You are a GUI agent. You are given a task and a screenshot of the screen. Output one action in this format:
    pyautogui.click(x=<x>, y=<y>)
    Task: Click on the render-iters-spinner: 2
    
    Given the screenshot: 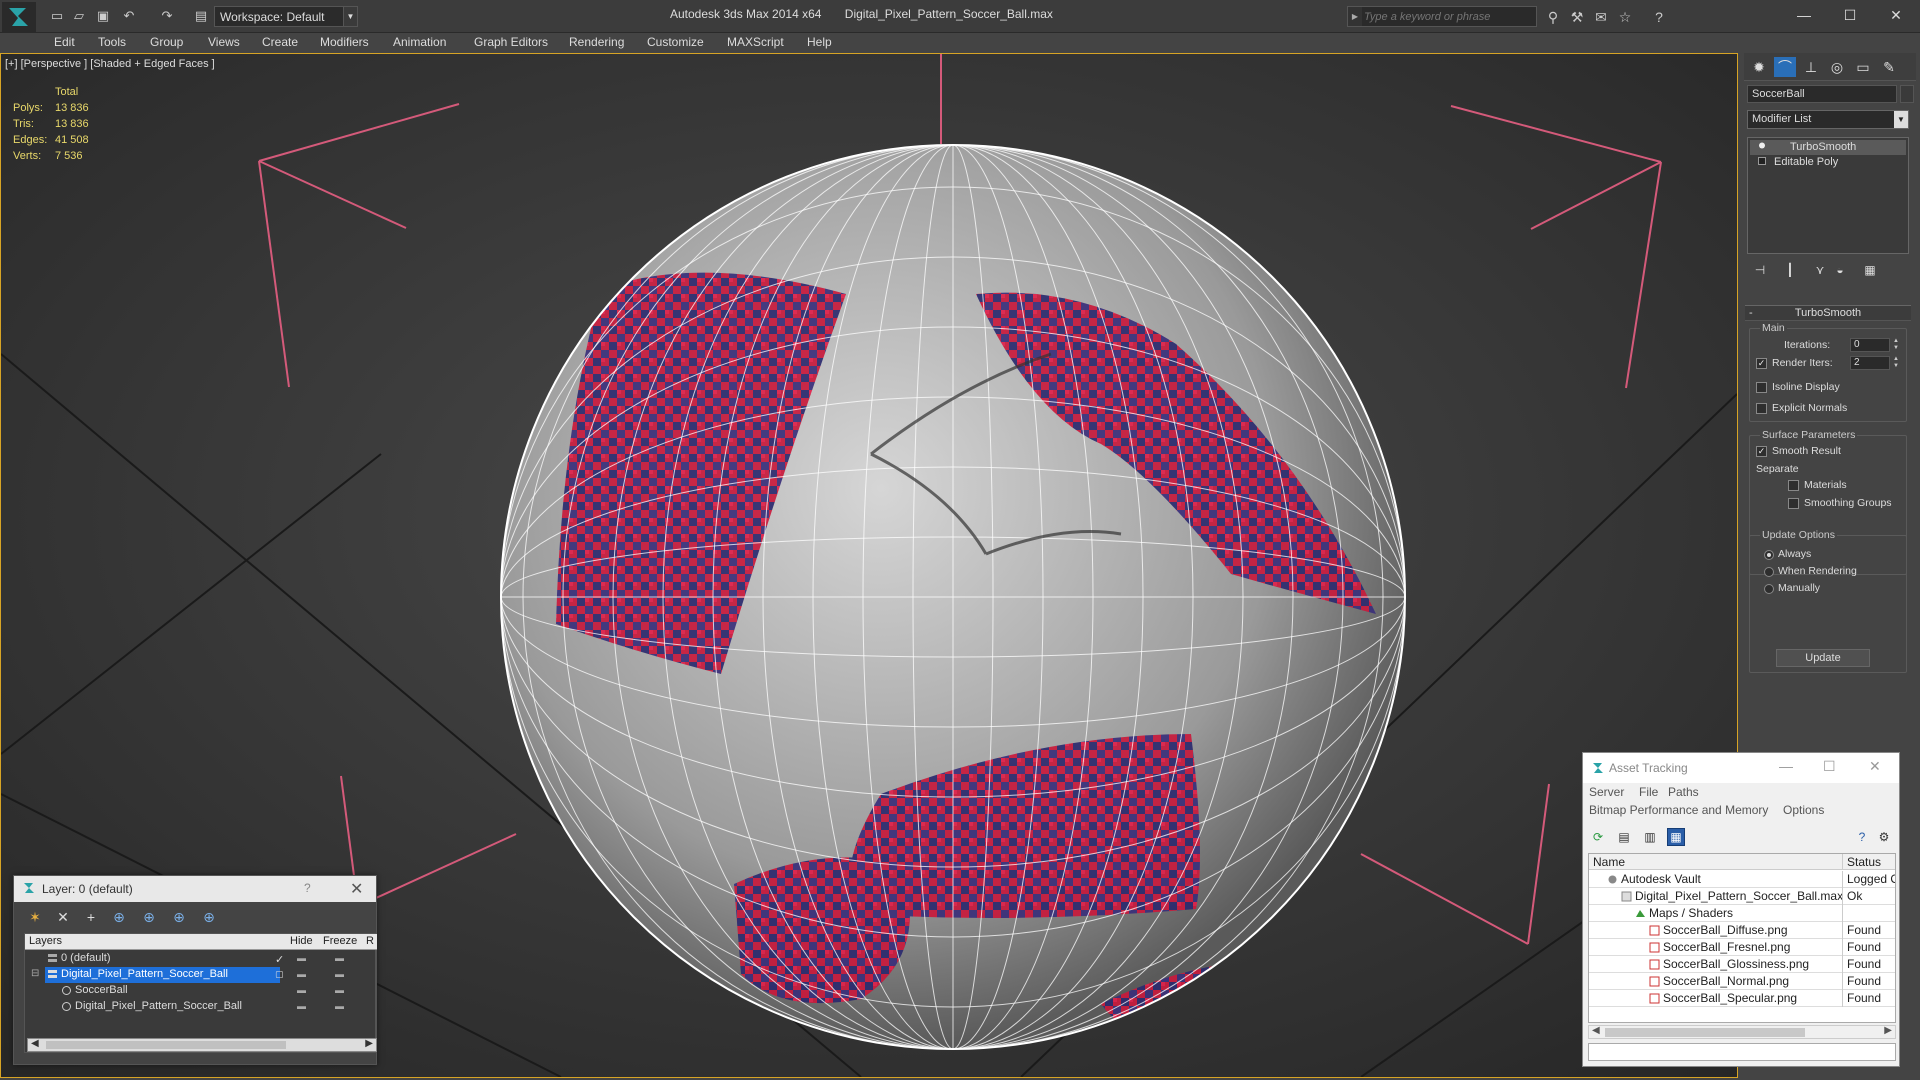 What is the action you would take?
    pyautogui.click(x=1870, y=363)
    